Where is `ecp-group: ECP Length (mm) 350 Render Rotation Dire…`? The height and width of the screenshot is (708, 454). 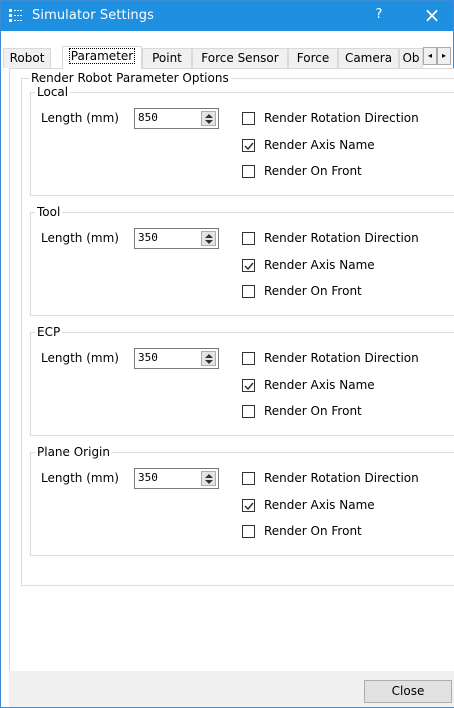
ecp-group: ECP Length (mm) 350 Render Rotation Dire… is located at coordinates (242, 380).